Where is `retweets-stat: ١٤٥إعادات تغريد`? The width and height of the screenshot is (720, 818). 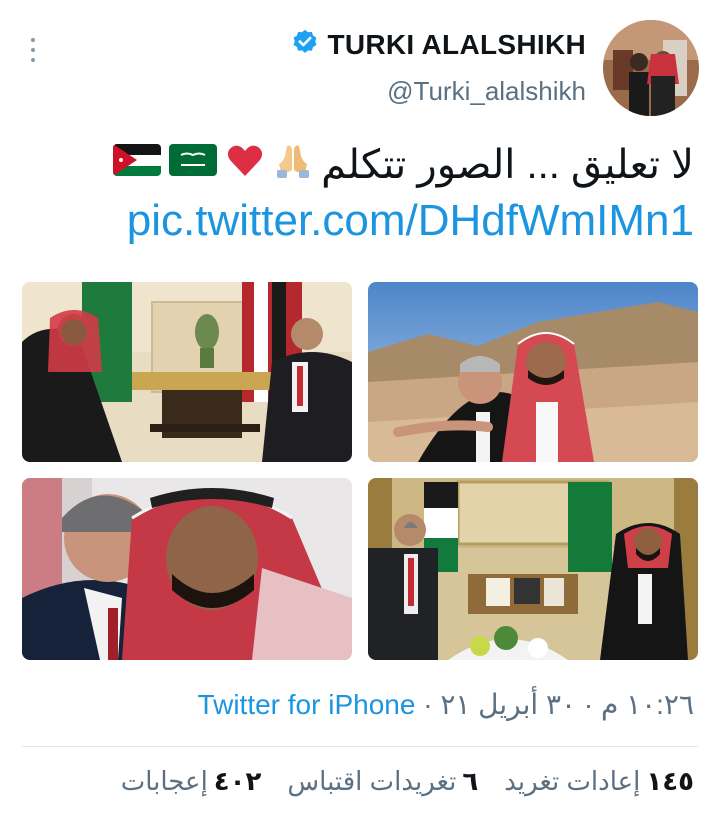
retweets-stat: ١٤٥إعادات تغريد is located at coordinates (599, 781).